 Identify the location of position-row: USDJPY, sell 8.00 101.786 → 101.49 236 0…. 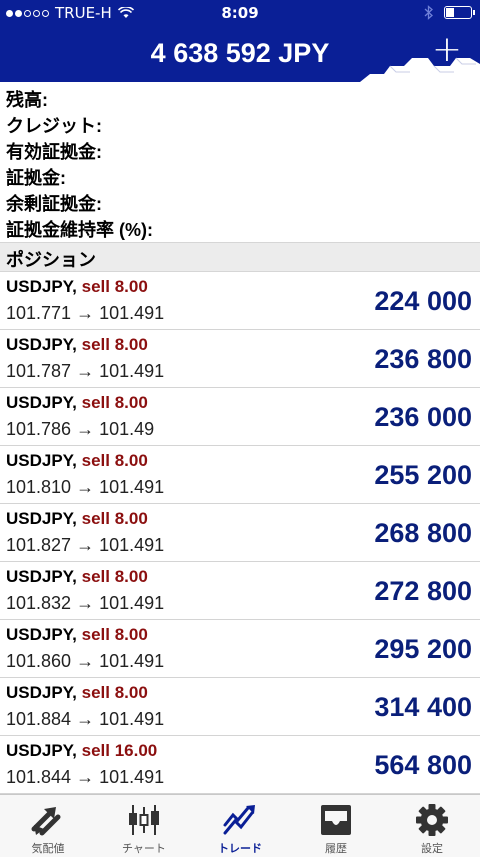
(240, 417).